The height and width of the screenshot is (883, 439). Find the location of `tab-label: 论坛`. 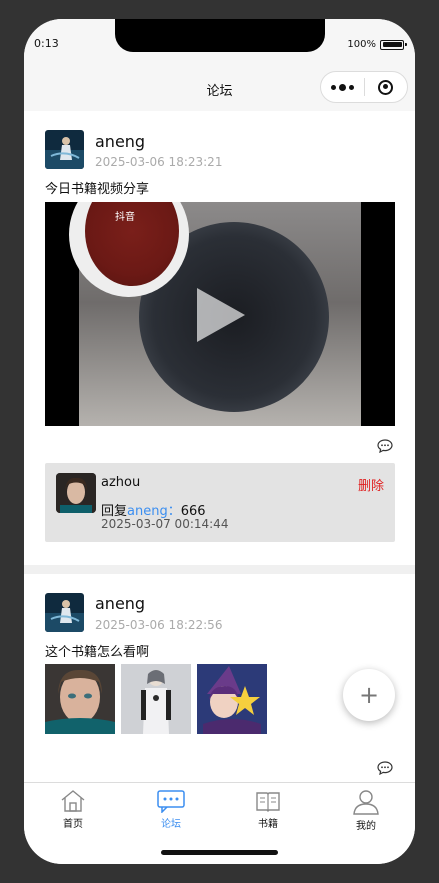

tab-label: 论坛 is located at coordinates (171, 824).